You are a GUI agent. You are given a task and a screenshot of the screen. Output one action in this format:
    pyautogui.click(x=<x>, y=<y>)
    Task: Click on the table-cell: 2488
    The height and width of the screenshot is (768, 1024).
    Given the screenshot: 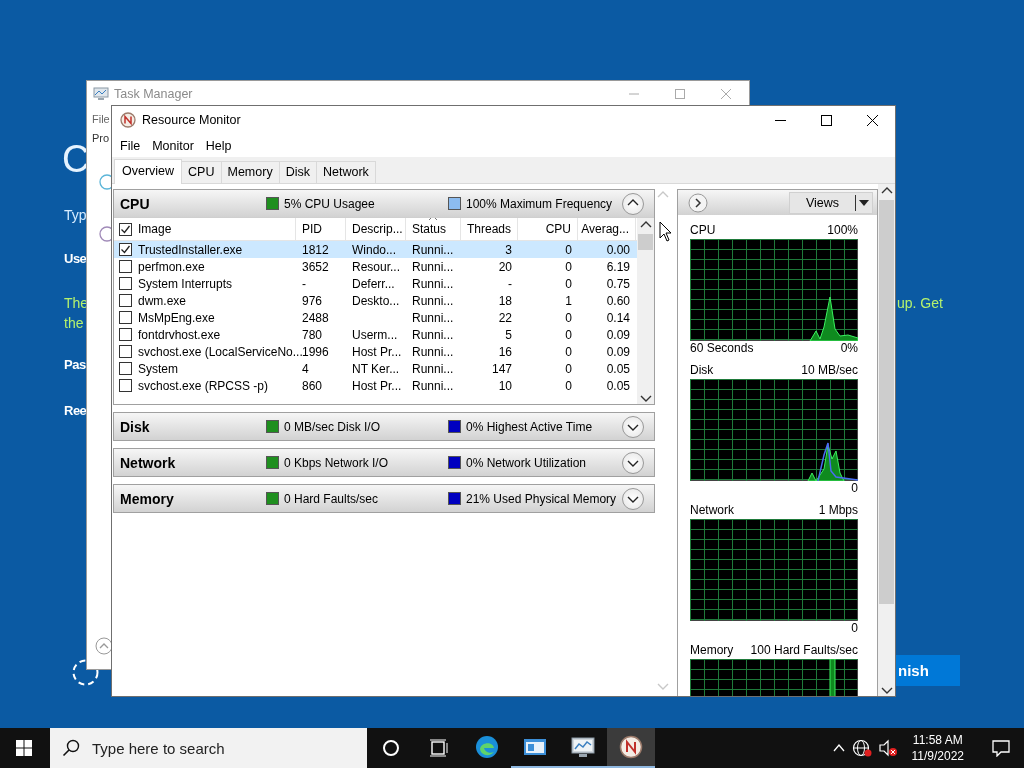 What is the action you would take?
    pyautogui.click(x=315, y=317)
    